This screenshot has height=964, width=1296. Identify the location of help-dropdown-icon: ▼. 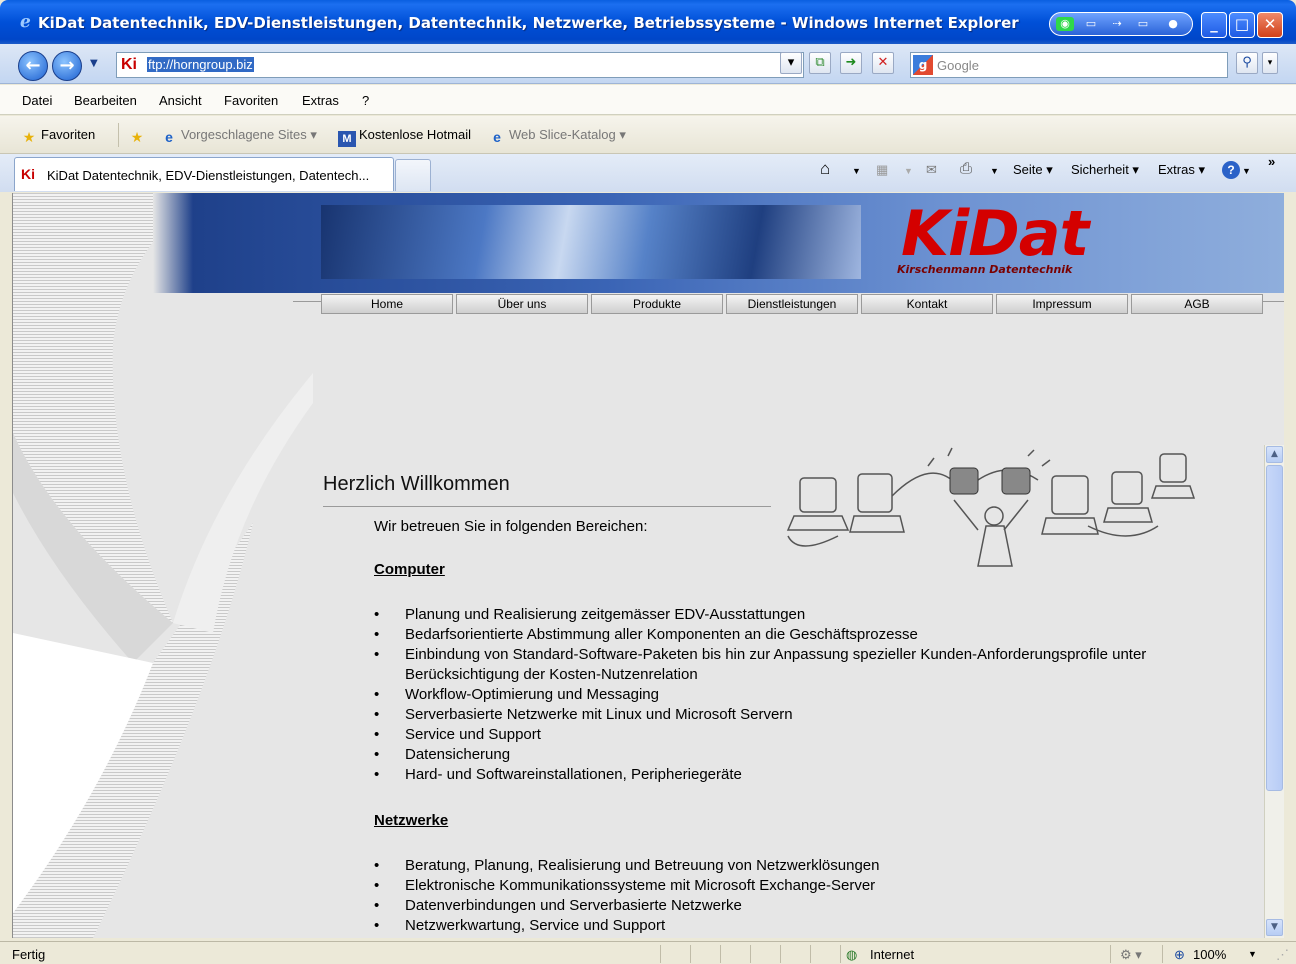
(1246, 171).